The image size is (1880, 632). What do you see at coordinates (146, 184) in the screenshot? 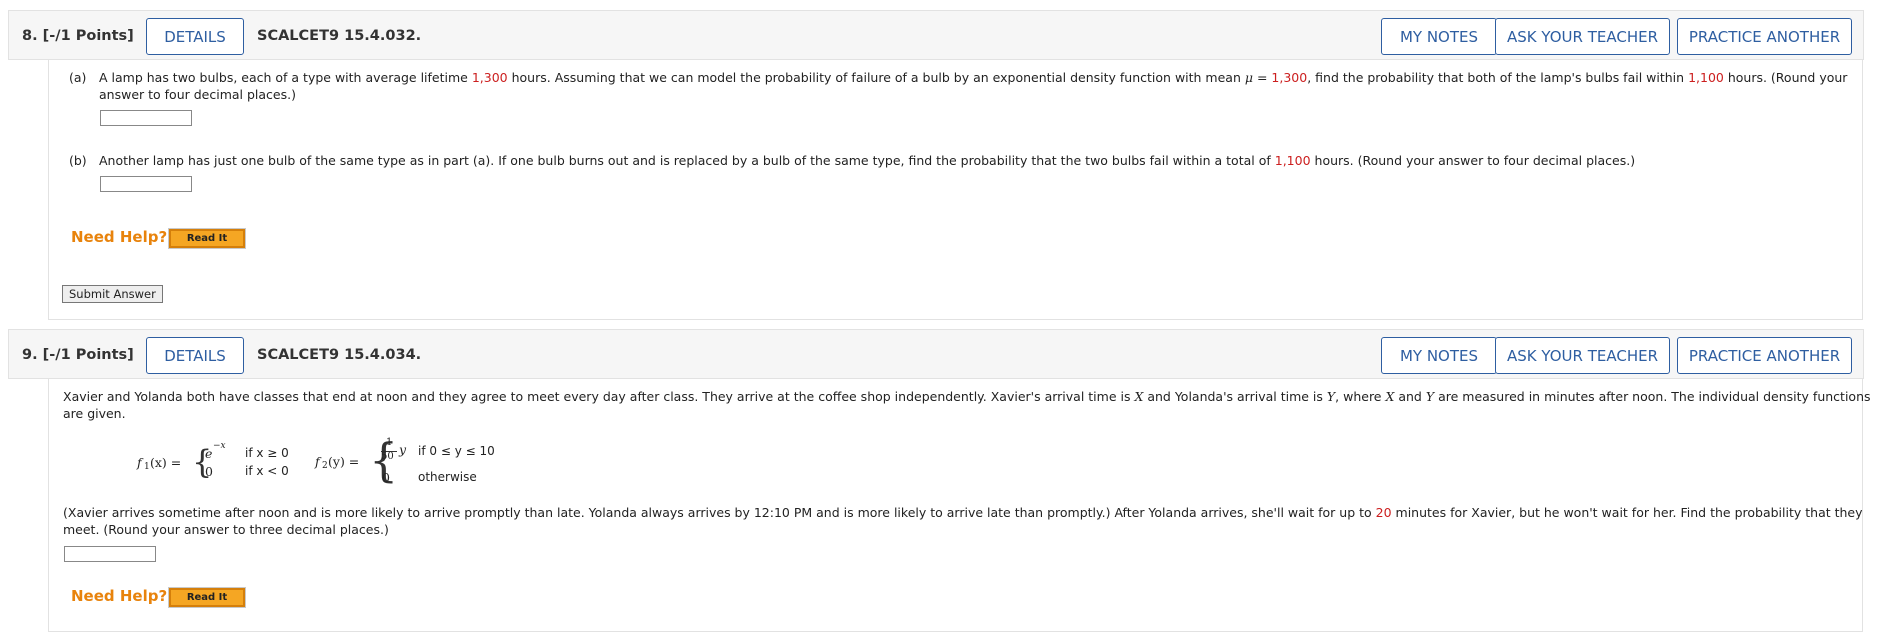
I see `q8-part-b-answer-input` at bounding box center [146, 184].